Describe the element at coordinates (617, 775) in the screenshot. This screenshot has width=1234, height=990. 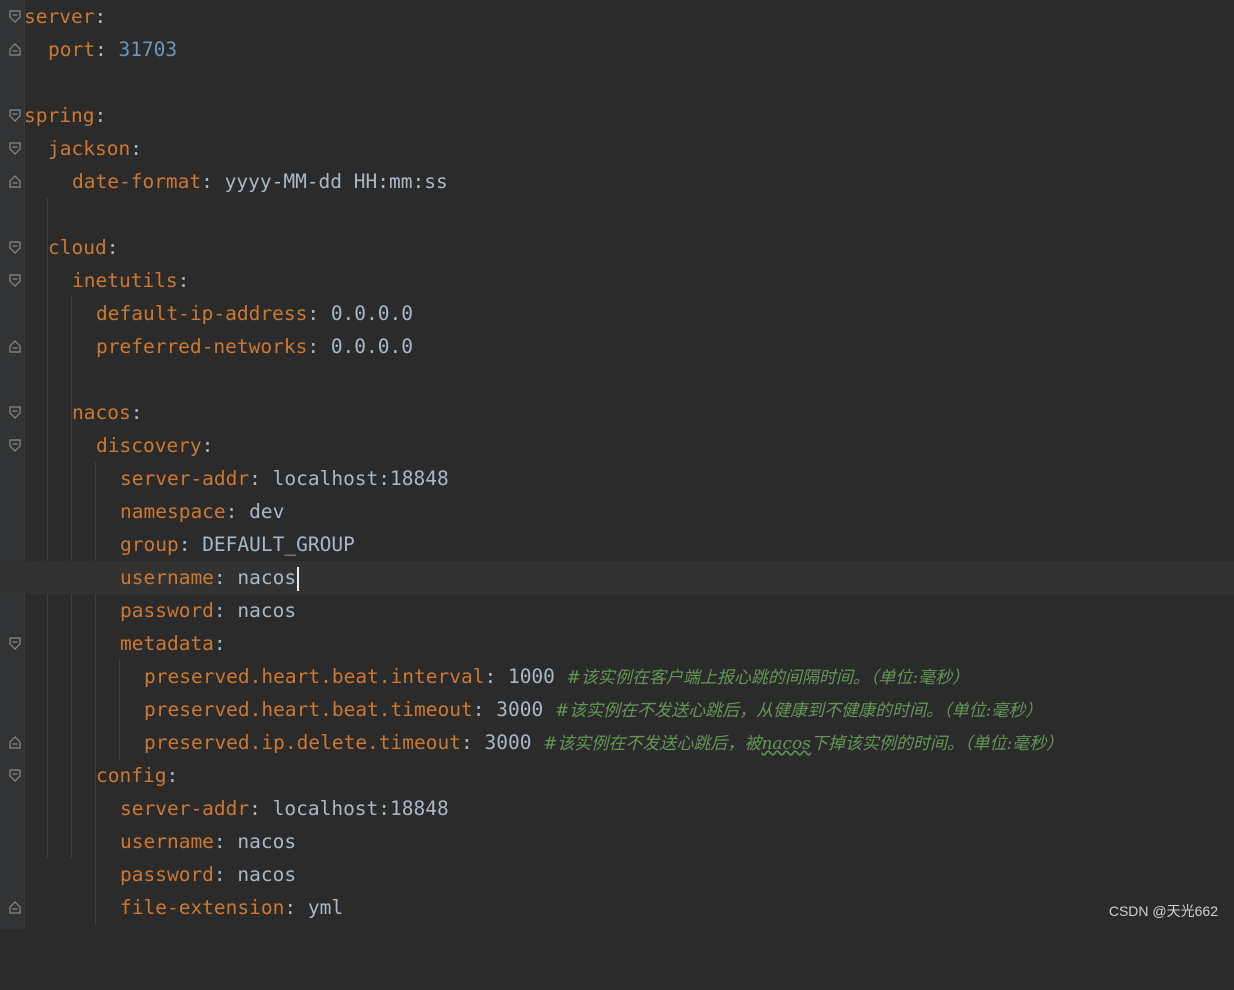
I see `code-line: config:` at that location.